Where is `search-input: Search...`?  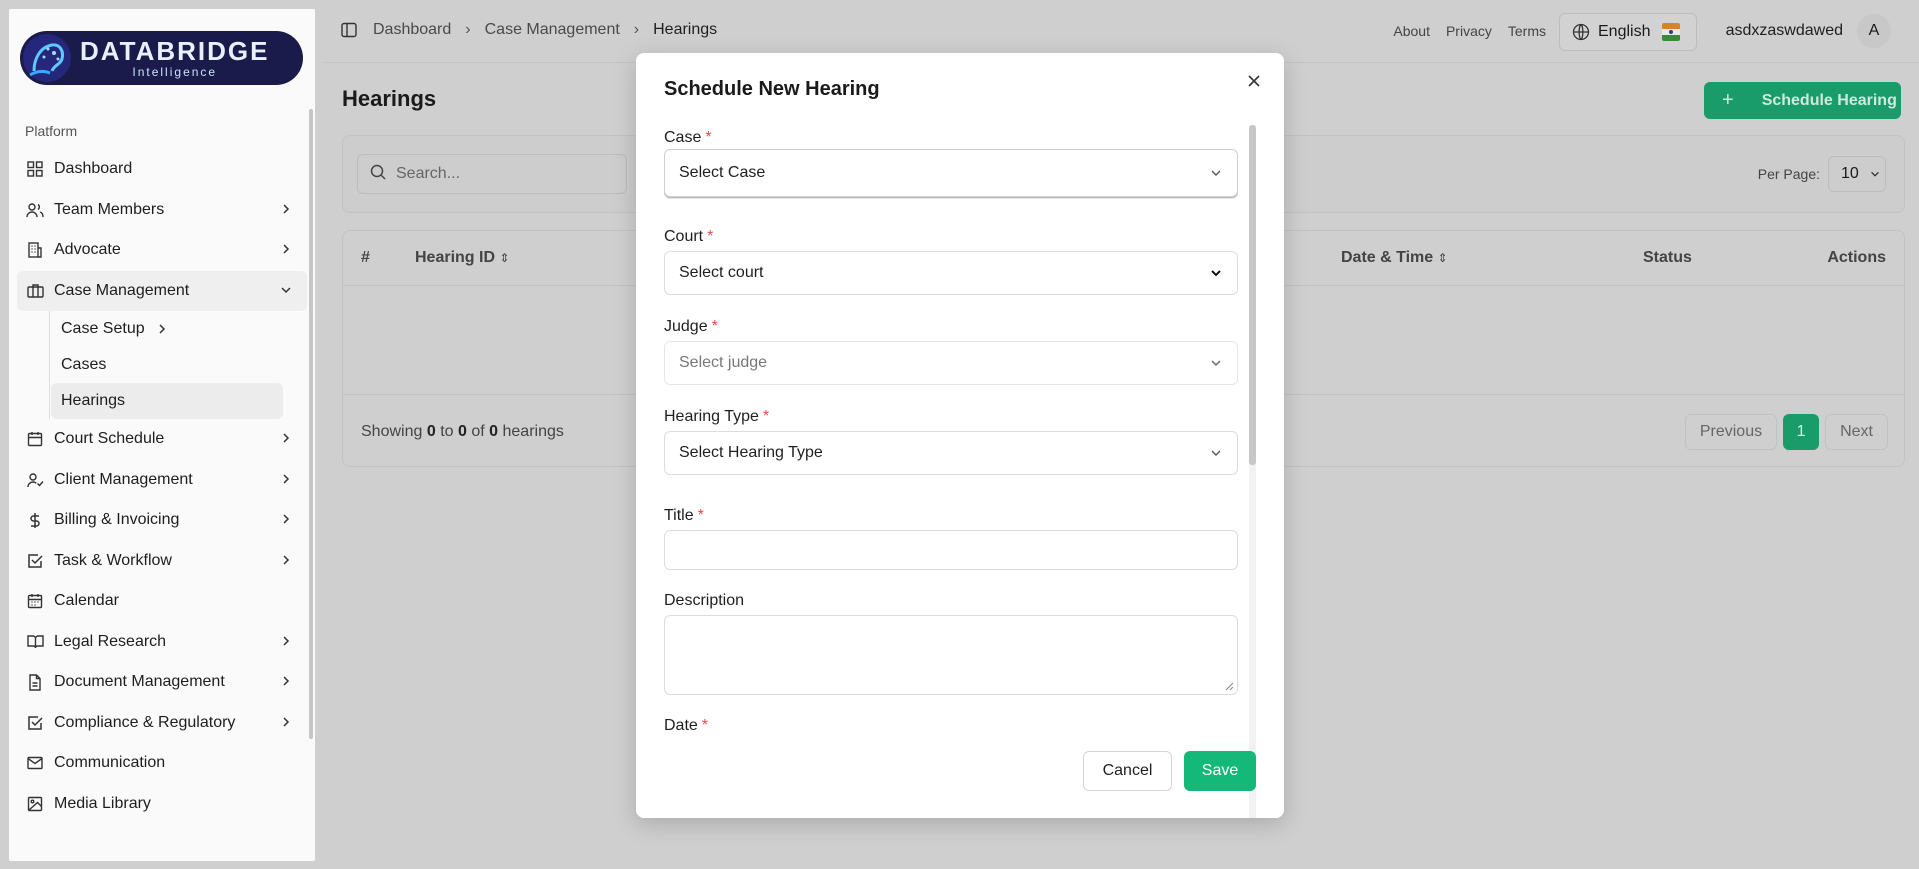 search-input: Search... is located at coordinates (492, 174).